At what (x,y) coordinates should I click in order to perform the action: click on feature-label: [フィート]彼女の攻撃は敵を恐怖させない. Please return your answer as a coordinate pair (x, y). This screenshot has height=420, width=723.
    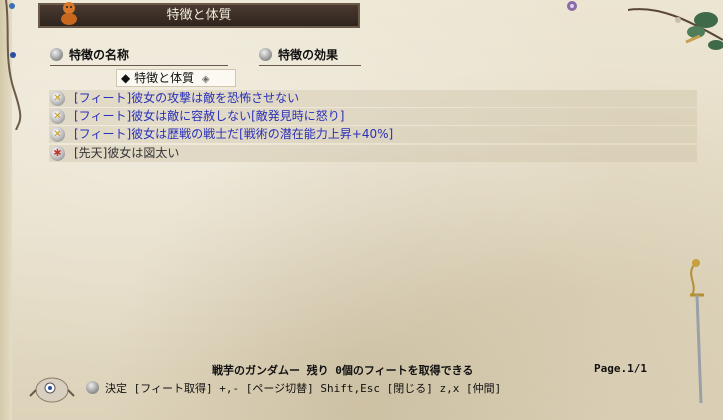
    Looking at the image, I should click on (187, 98).